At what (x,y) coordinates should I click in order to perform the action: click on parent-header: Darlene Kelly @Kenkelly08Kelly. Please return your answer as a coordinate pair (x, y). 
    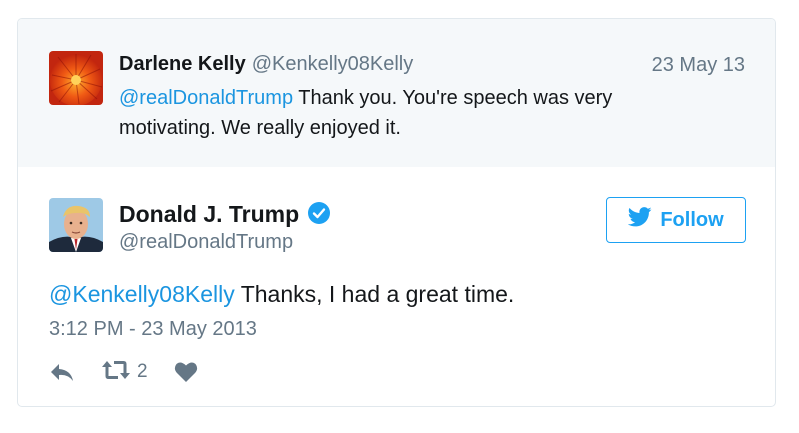
    Looking at the image, I should click on (266, 64).